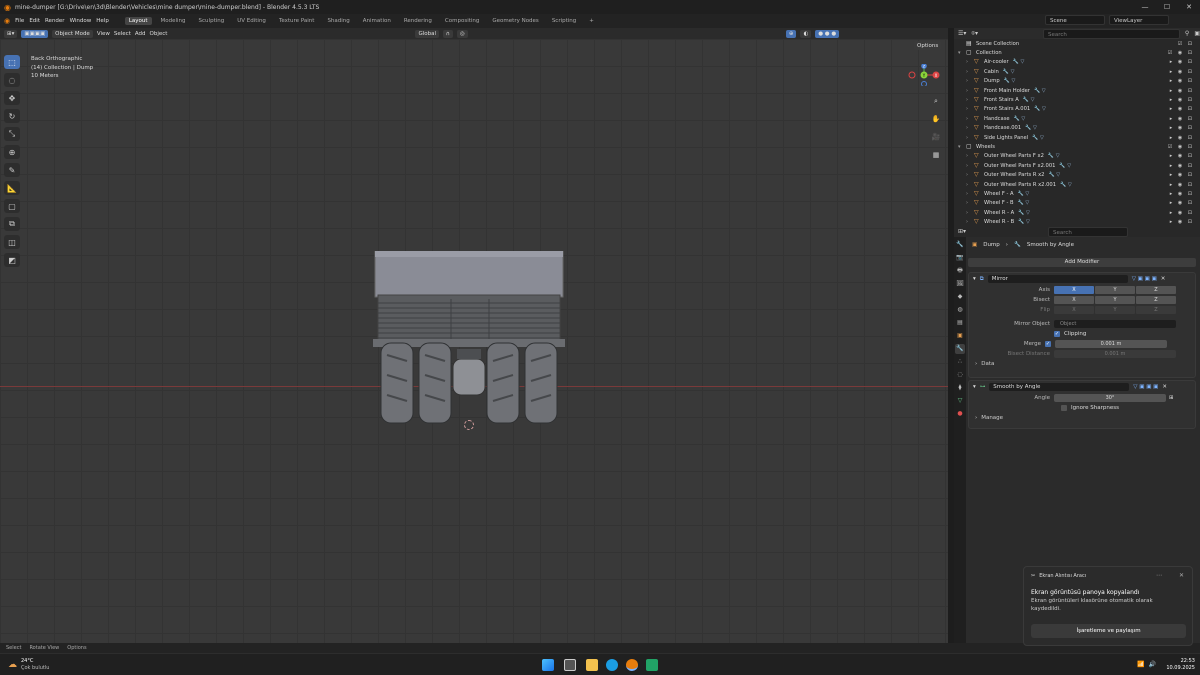 The image size is (1200, 675). I want to click on overlay-toggle-icon: ◐, so click(806, 33).